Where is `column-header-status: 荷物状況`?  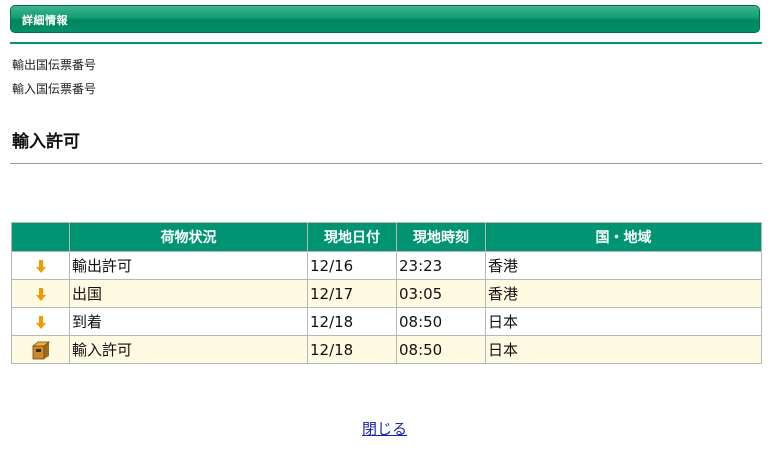
column-header-status: 荷物状況 is located at coordinates (188, 237).